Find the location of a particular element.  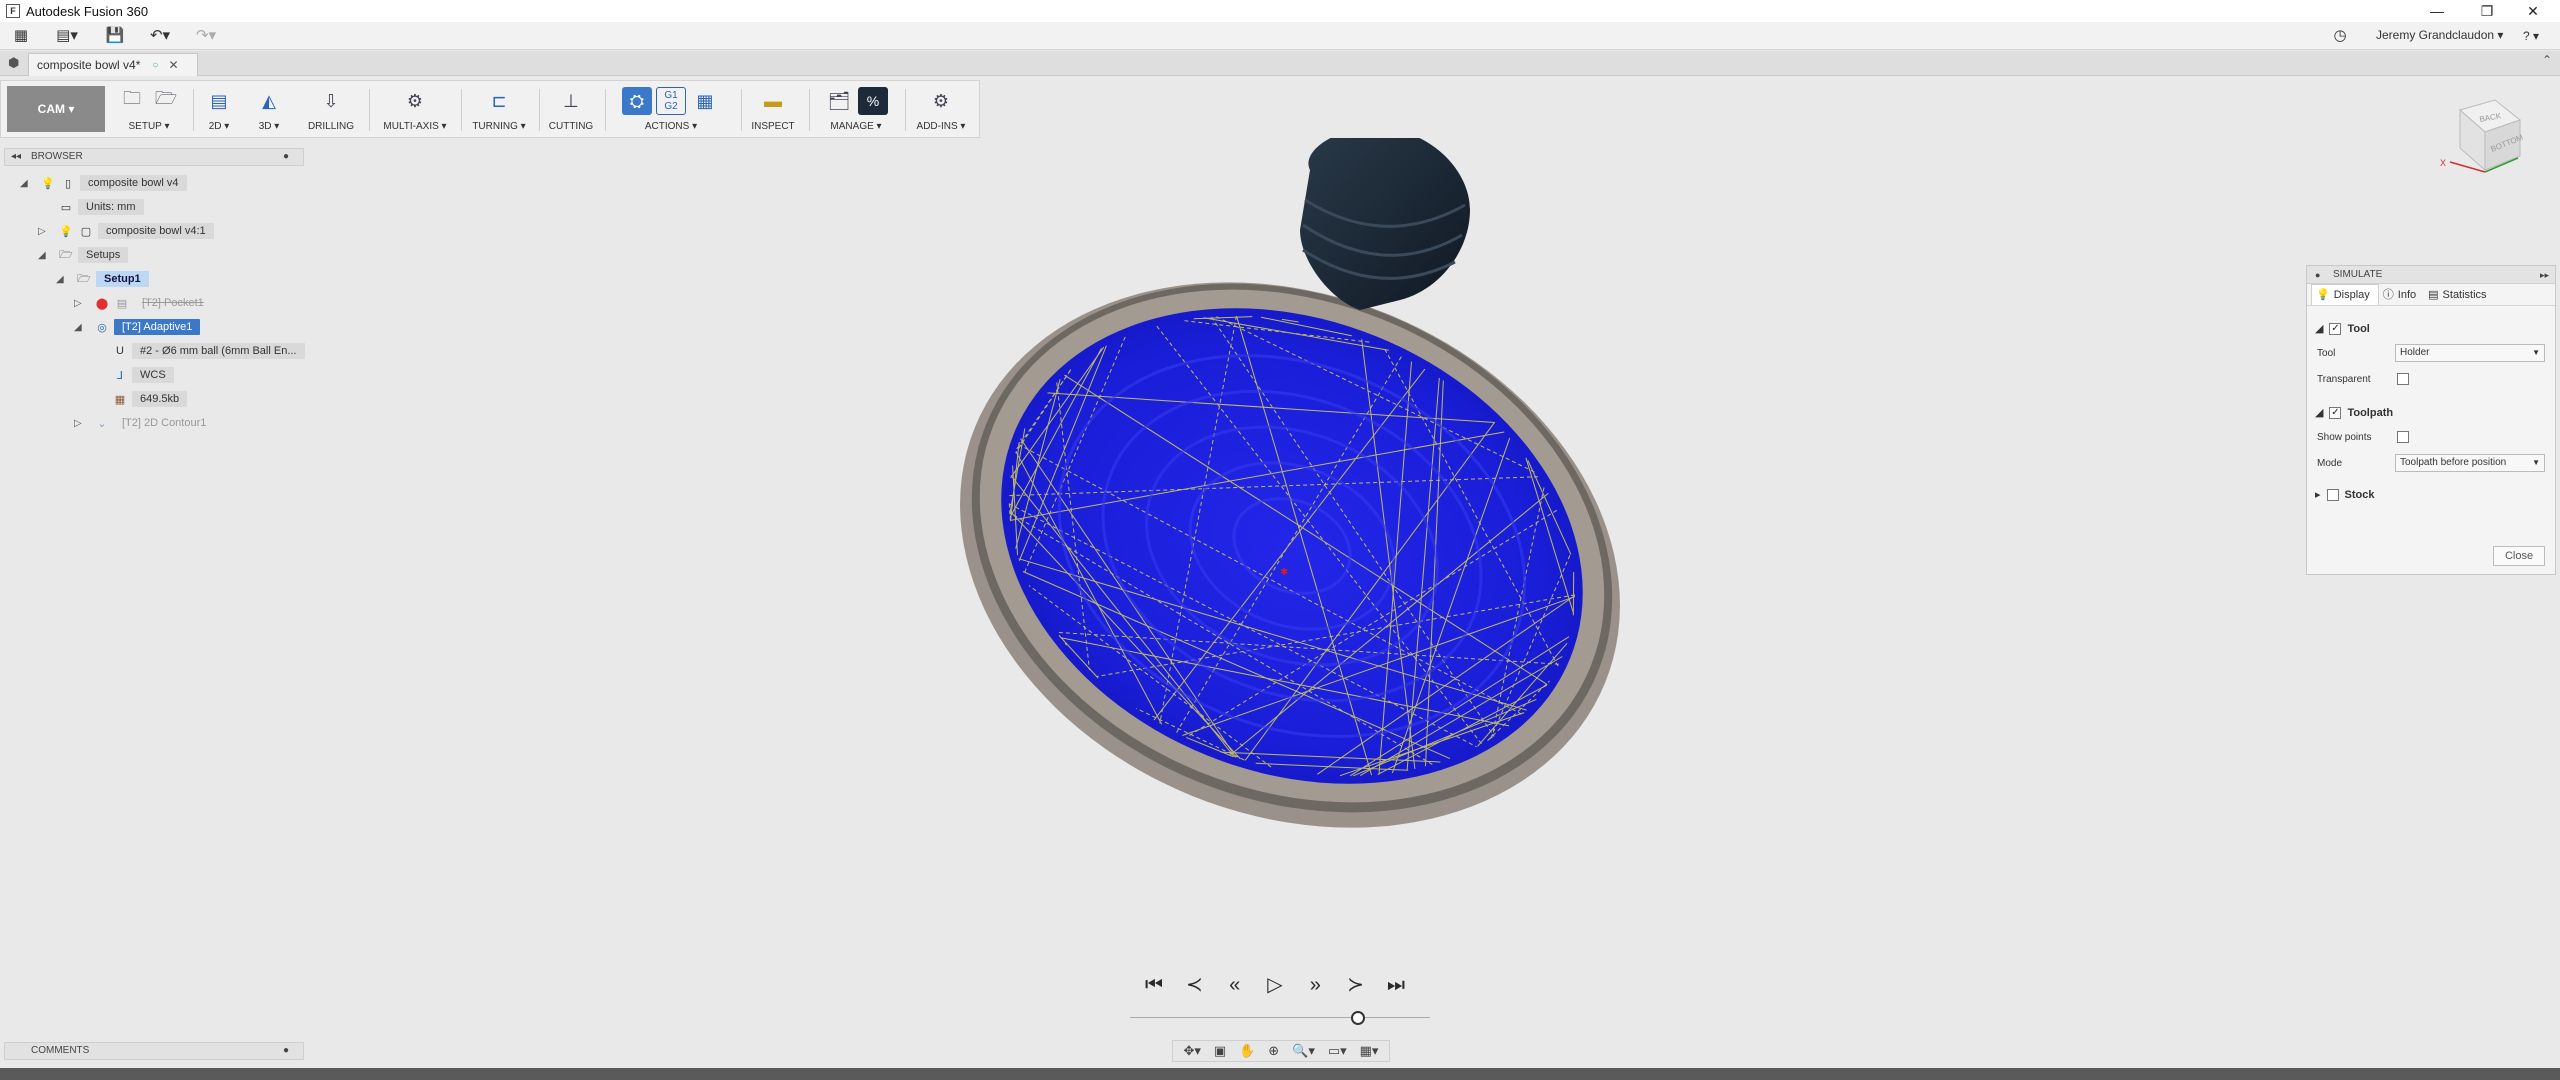

transparent-checkbox is located at coordinates (2403, 379).